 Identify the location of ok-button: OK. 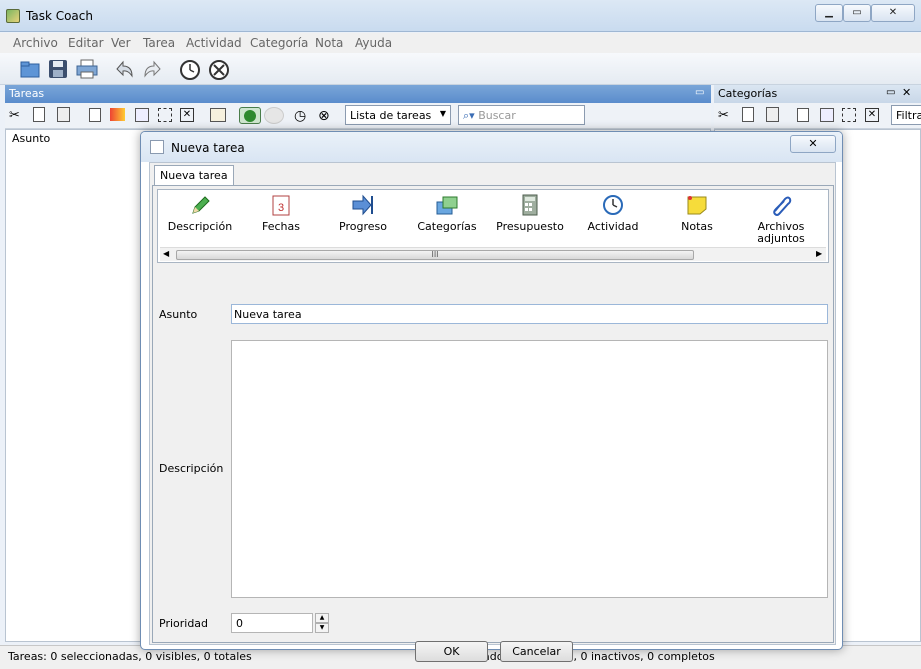
(451, 651).